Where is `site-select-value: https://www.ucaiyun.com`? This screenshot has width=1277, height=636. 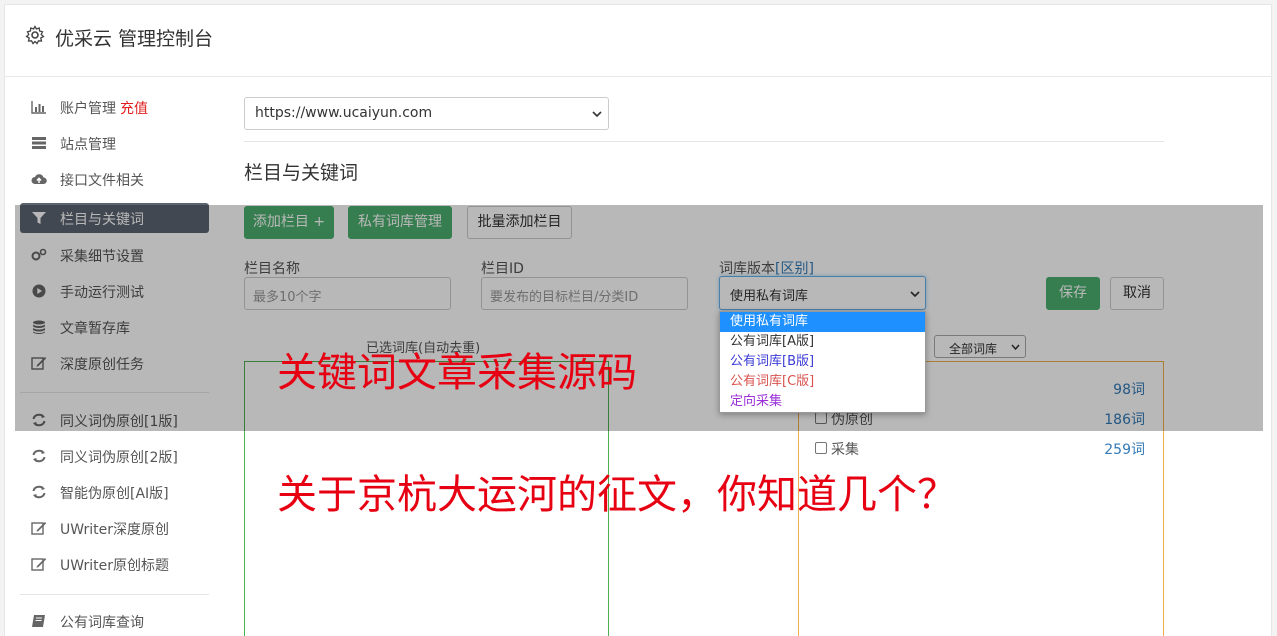
site-select-value: https://www.ucaiyun.com is located at coordinates (344, 113).